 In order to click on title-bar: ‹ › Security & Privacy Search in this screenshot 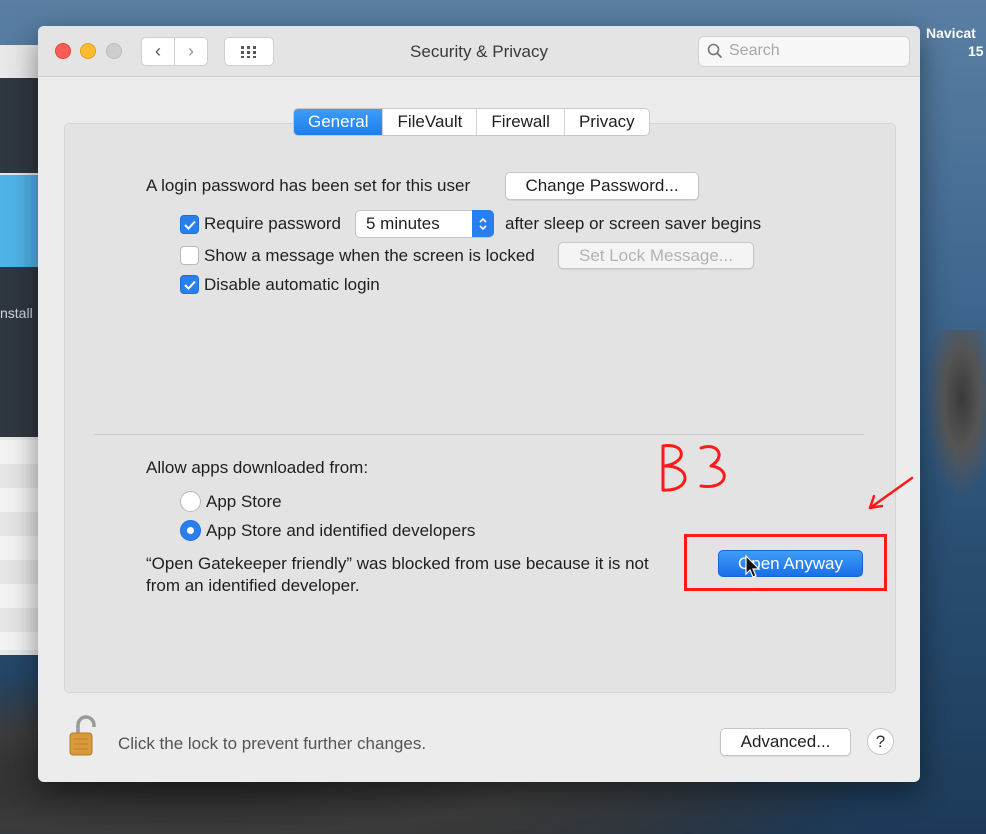, I will do `click(479, 51)`.